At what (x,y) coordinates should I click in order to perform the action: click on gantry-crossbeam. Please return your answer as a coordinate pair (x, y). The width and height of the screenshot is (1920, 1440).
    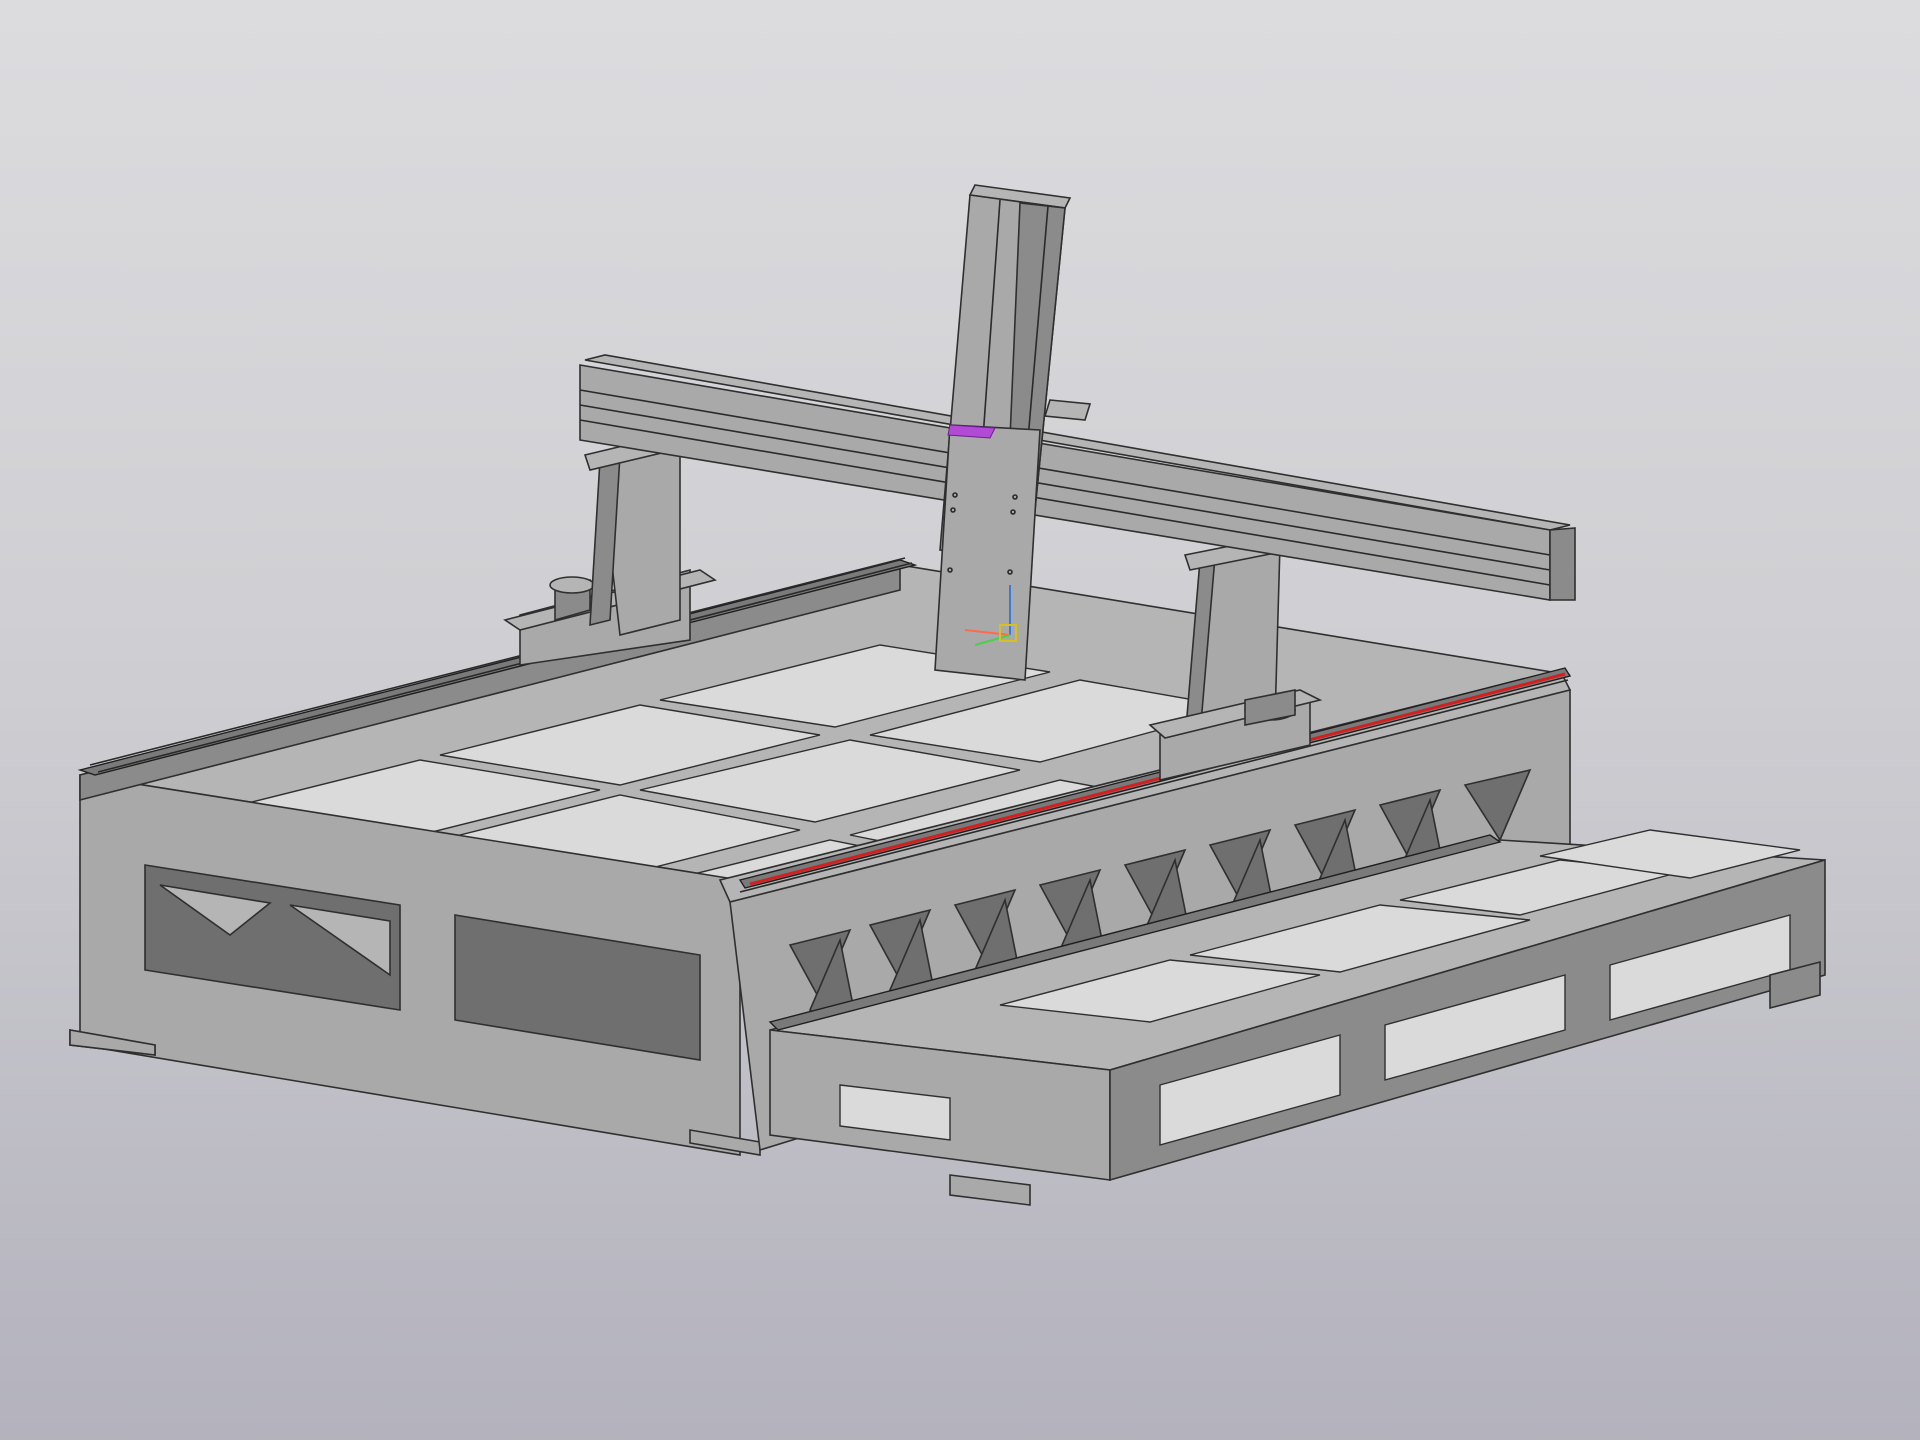
    Looking at the image, I should click on (1077, 477).